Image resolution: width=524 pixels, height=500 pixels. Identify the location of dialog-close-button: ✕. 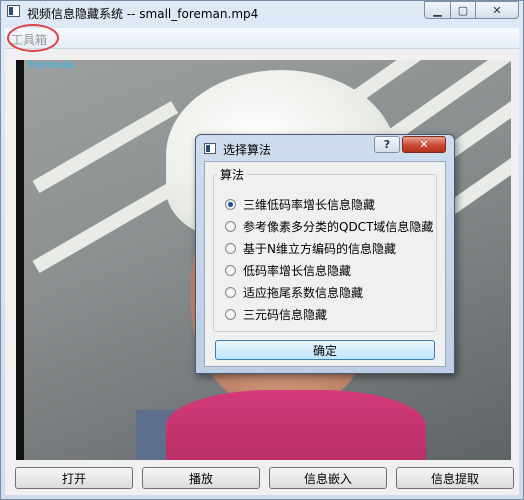
(424, 144).